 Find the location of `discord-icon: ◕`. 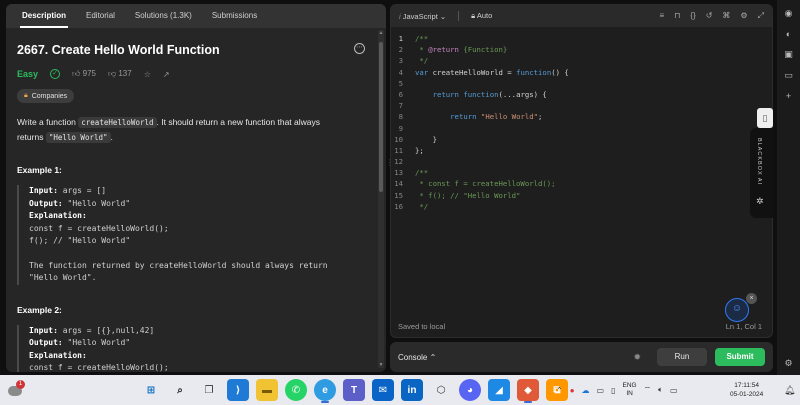

discord-icon: ◕ is located at coordinates (470, 390).